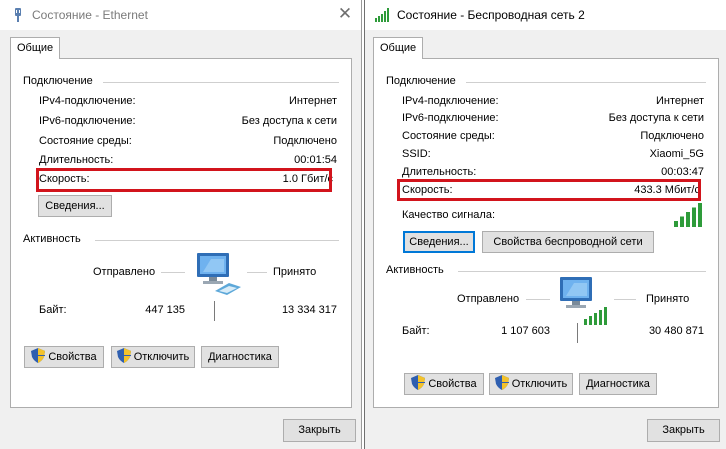 The image size is (726, 449). I want to click on bytes-sent-value: 447 135, so click(165, 310).